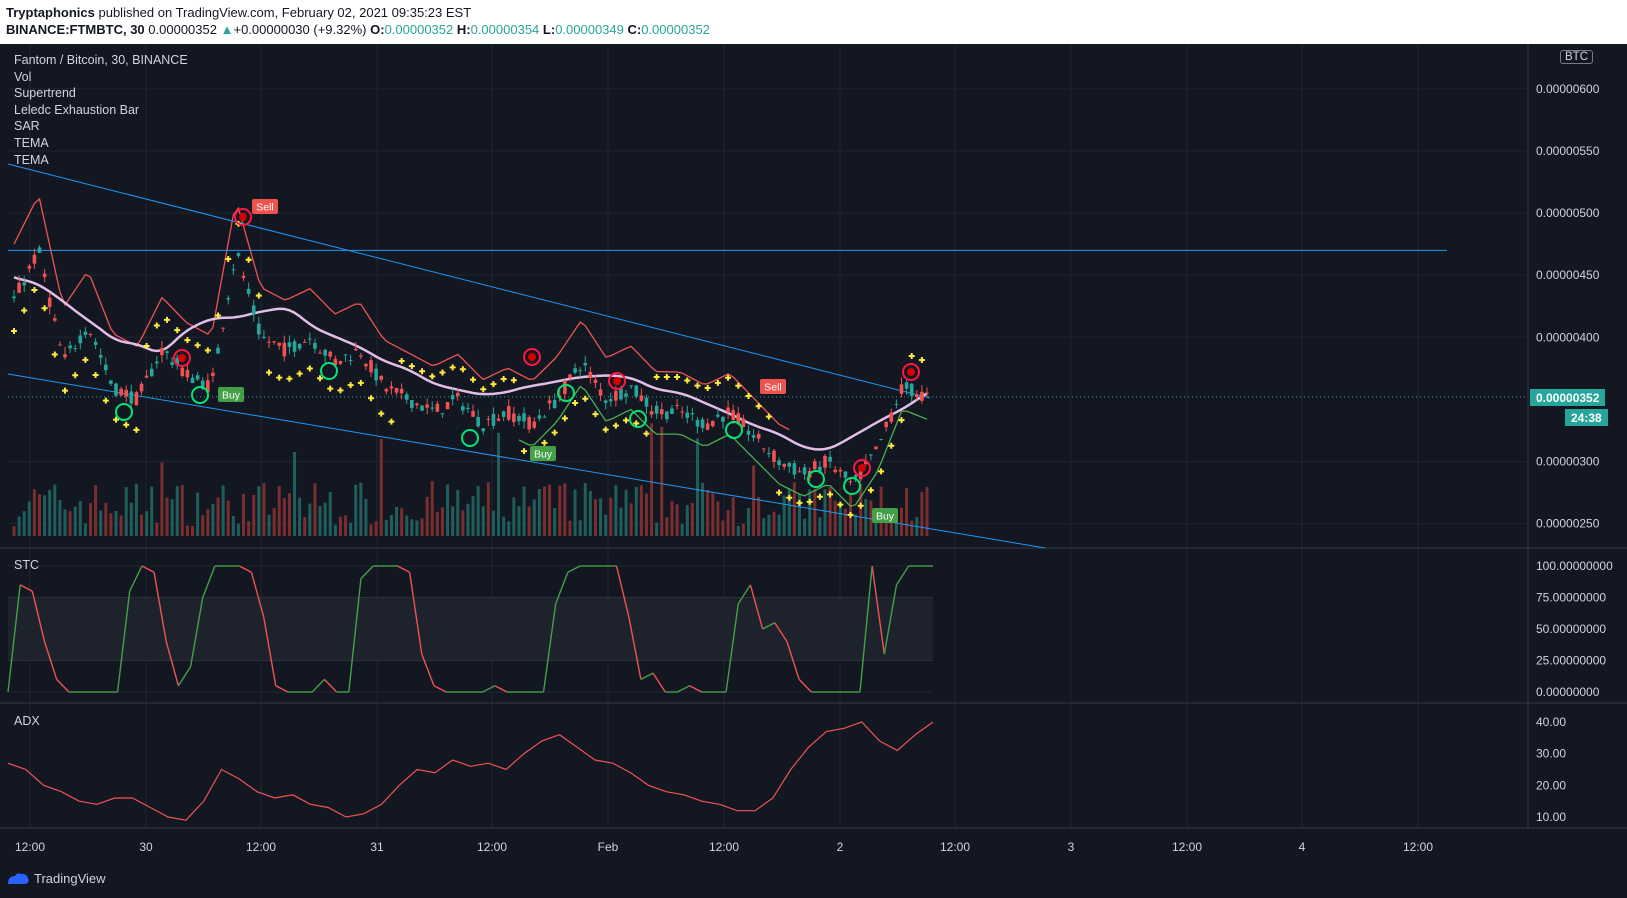 The width and height of the screenshot is (1627, 898). What do you see at coordinates (377, 847) in the screenshot?
I see `time-axis-label: 31` at bounding box center [377, 847].